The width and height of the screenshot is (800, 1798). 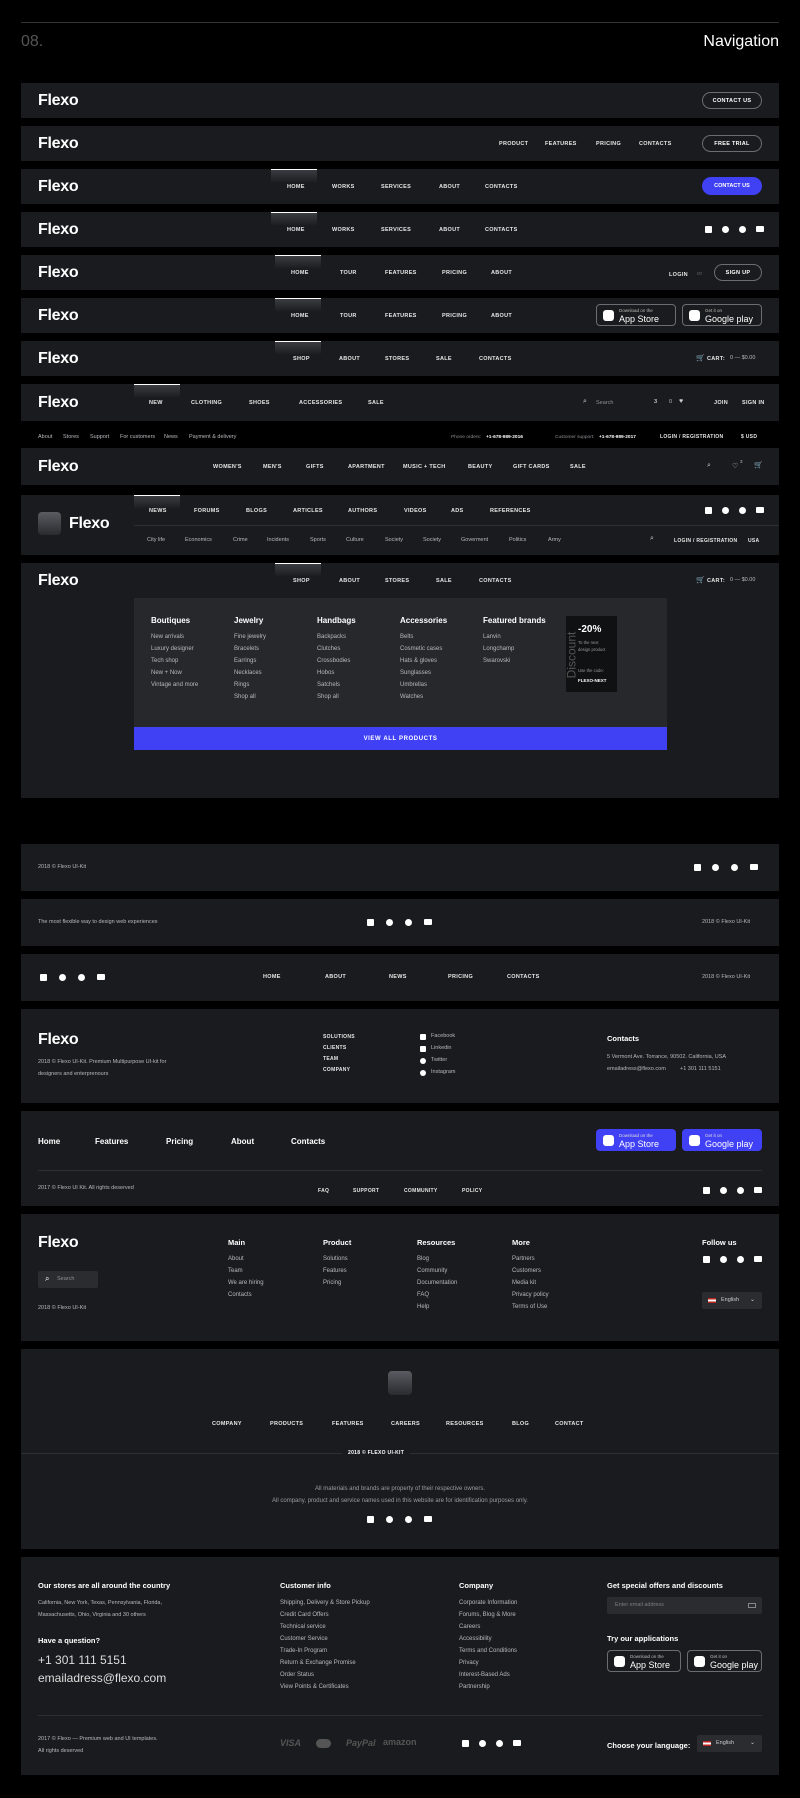 What do you see at coordinates (421, 649) in the screenshot?
I see `menu-item: Cosmetic cases` at bounding box center [421, 649].